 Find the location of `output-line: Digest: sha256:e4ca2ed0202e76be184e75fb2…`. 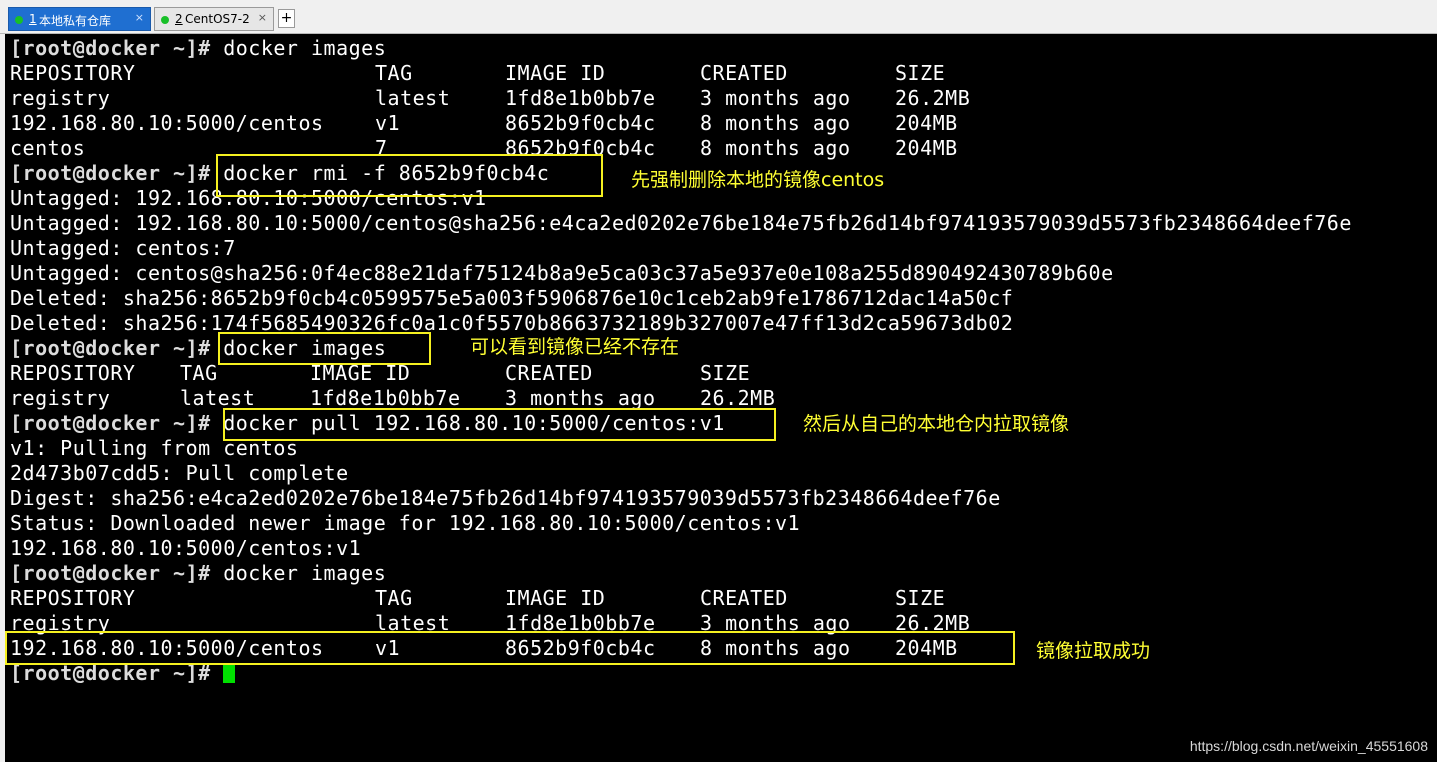

output-line: Digest: sha256:e4ca2ed0202e76be184e75fb2… is located at coordinates (505, 498).